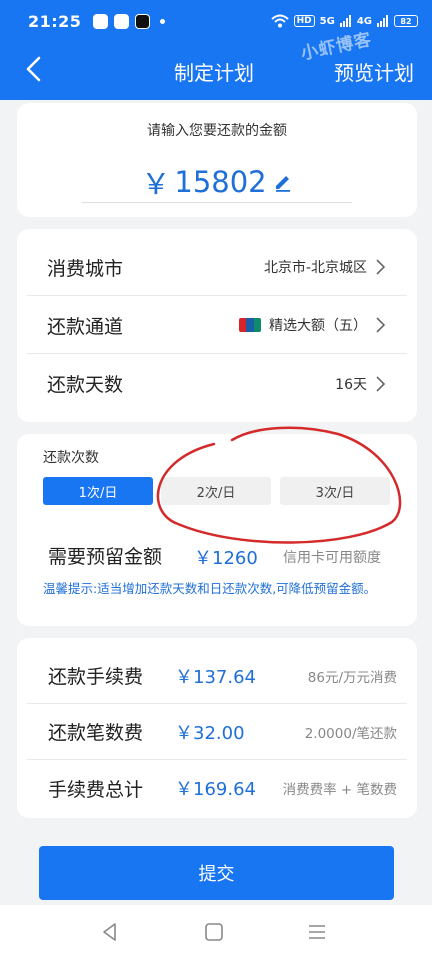 This screenshot has height=960, width=432. Describe the element at coordinates (96, 677) in the screenshot. I see `repay-fee-label: 还款手续费` at that location.